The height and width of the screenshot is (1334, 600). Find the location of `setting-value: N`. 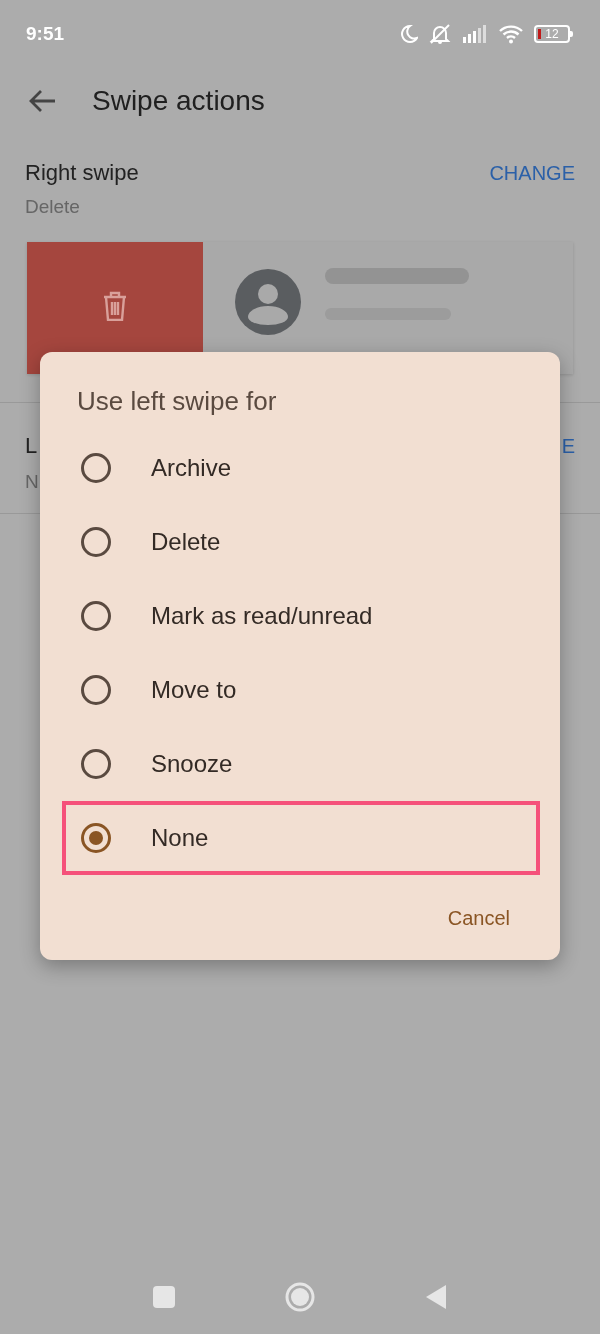

setting-value: N is located at coordinates (32, 482).